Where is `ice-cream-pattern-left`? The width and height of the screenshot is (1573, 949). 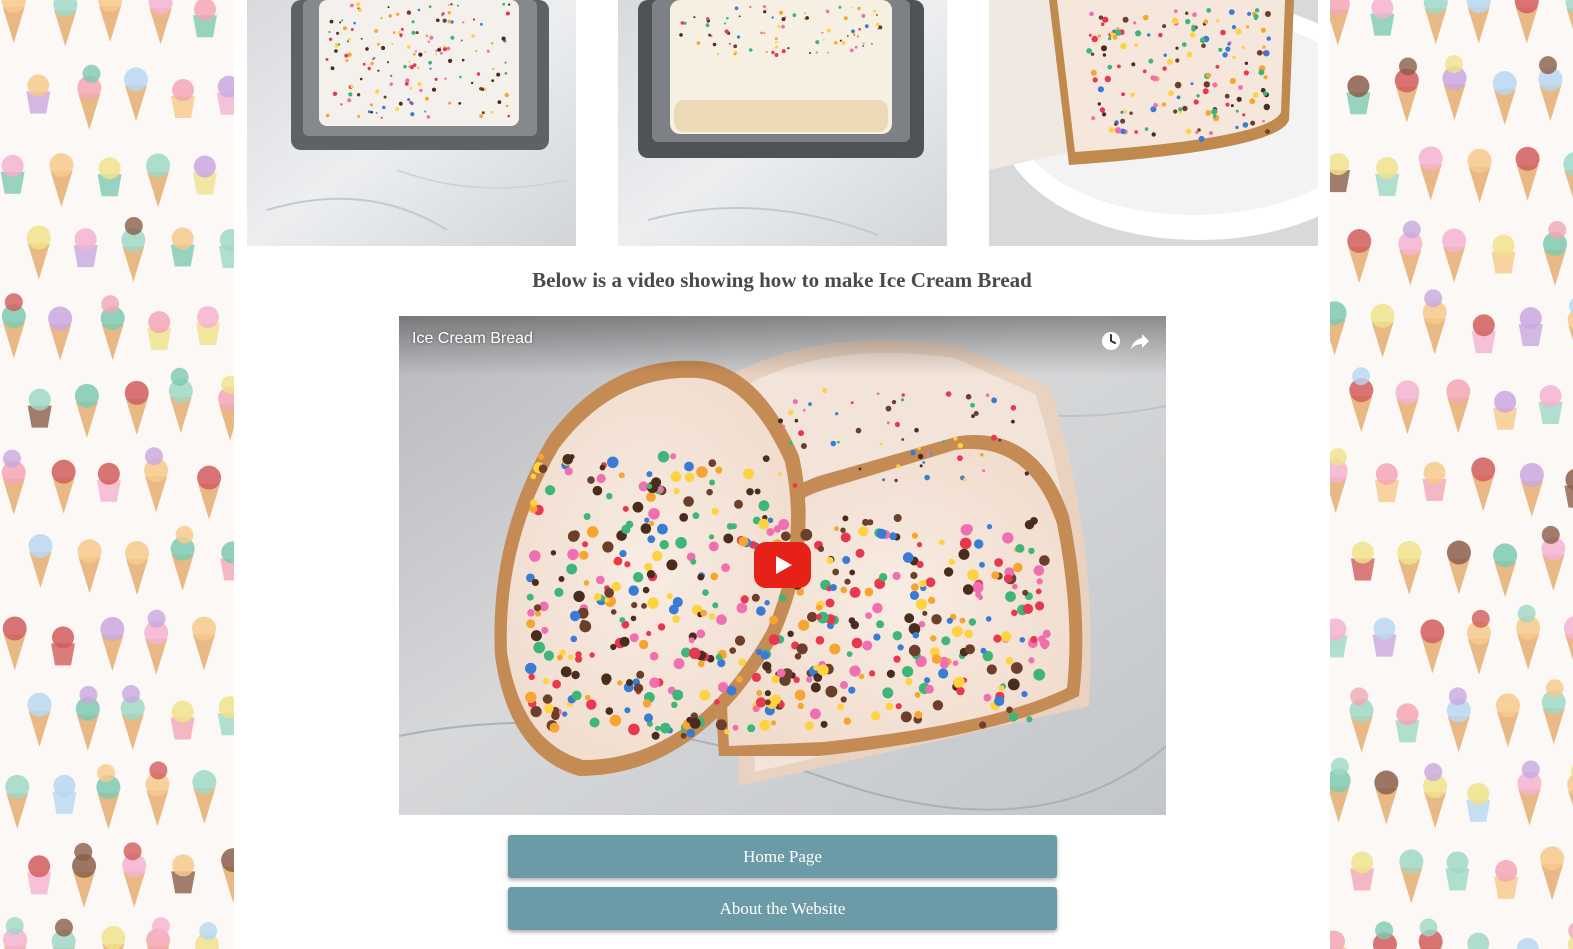
ice-cream-pattern-left is located at coordinates (117, 474).